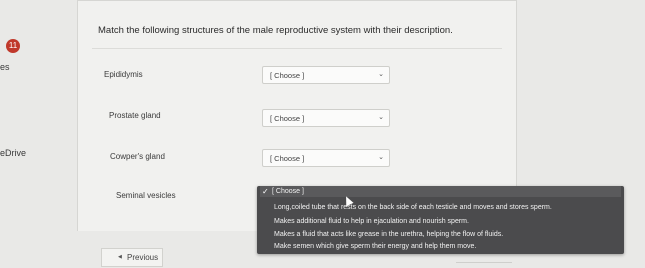  I want to click on row-label-seminal-vesicles: Seminal vesicles, so click(146, 195).